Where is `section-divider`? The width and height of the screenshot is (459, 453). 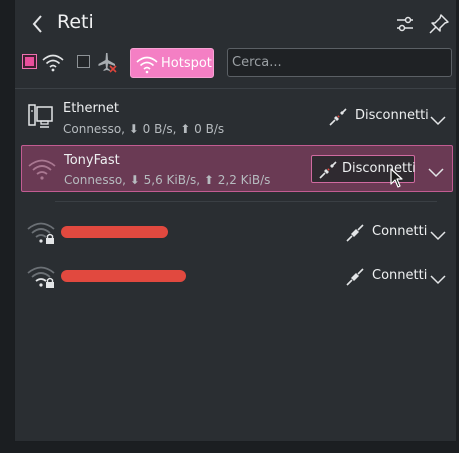
section-divider is located at coordinates (246, 201).